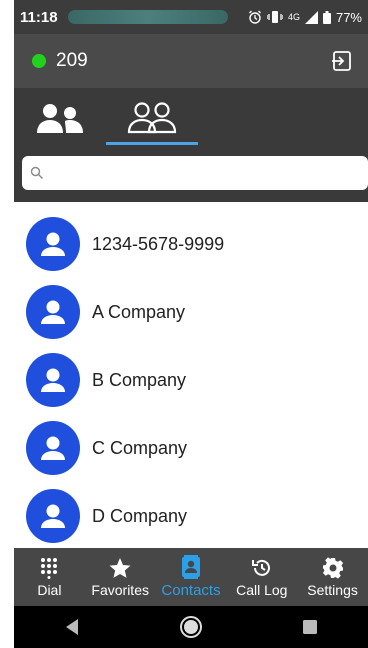  I want to click on contact-tabs, so click(191, 118).